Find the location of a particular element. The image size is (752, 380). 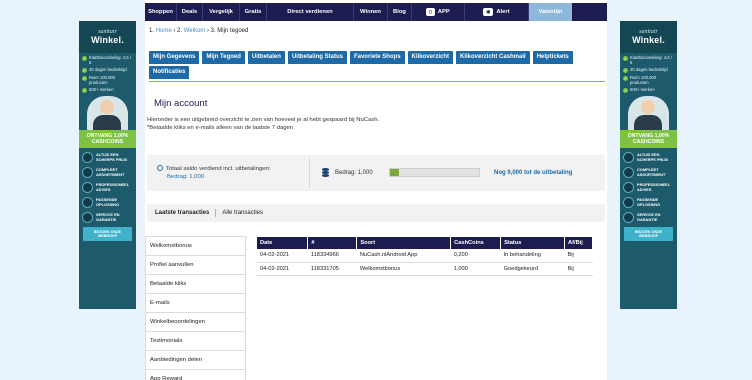

col-soort: Soort is located at coordinates (404, 243).